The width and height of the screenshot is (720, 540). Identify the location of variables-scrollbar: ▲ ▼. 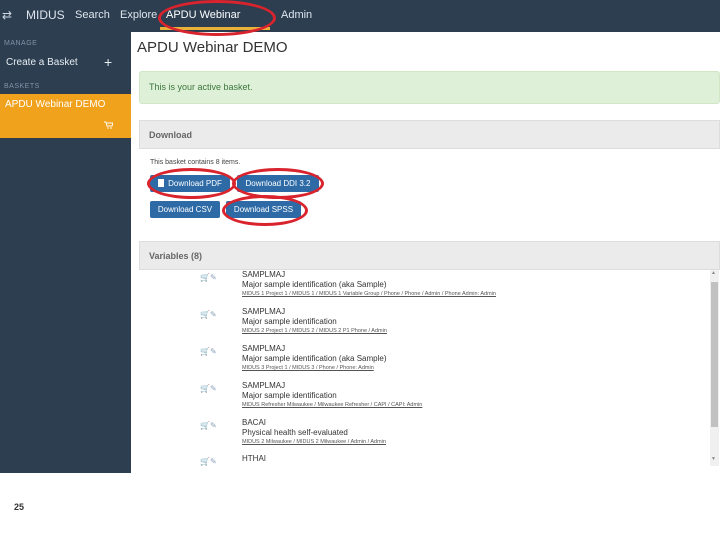
(714, 368).